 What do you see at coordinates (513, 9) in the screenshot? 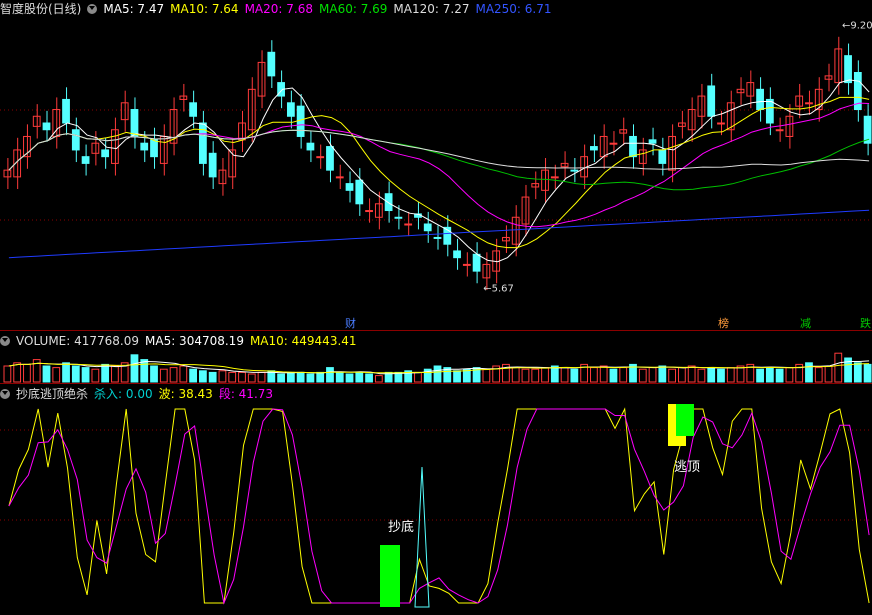
I see `ma250-label: MA250: 6.71` at bounding box center [513, 9].